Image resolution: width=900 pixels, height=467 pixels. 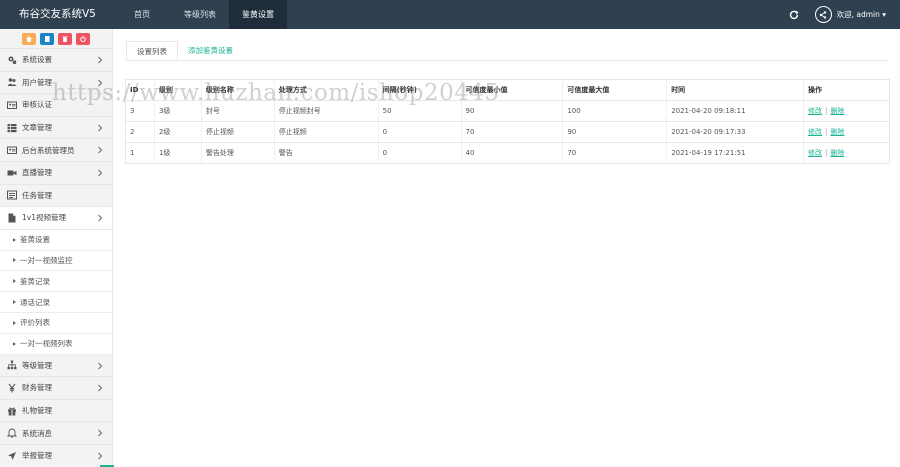 What do you see at coordinates (56, 105) in the screenshot?
I see `sidebar-item-review-verification: 审核认证` at bounding box center [56, 105].